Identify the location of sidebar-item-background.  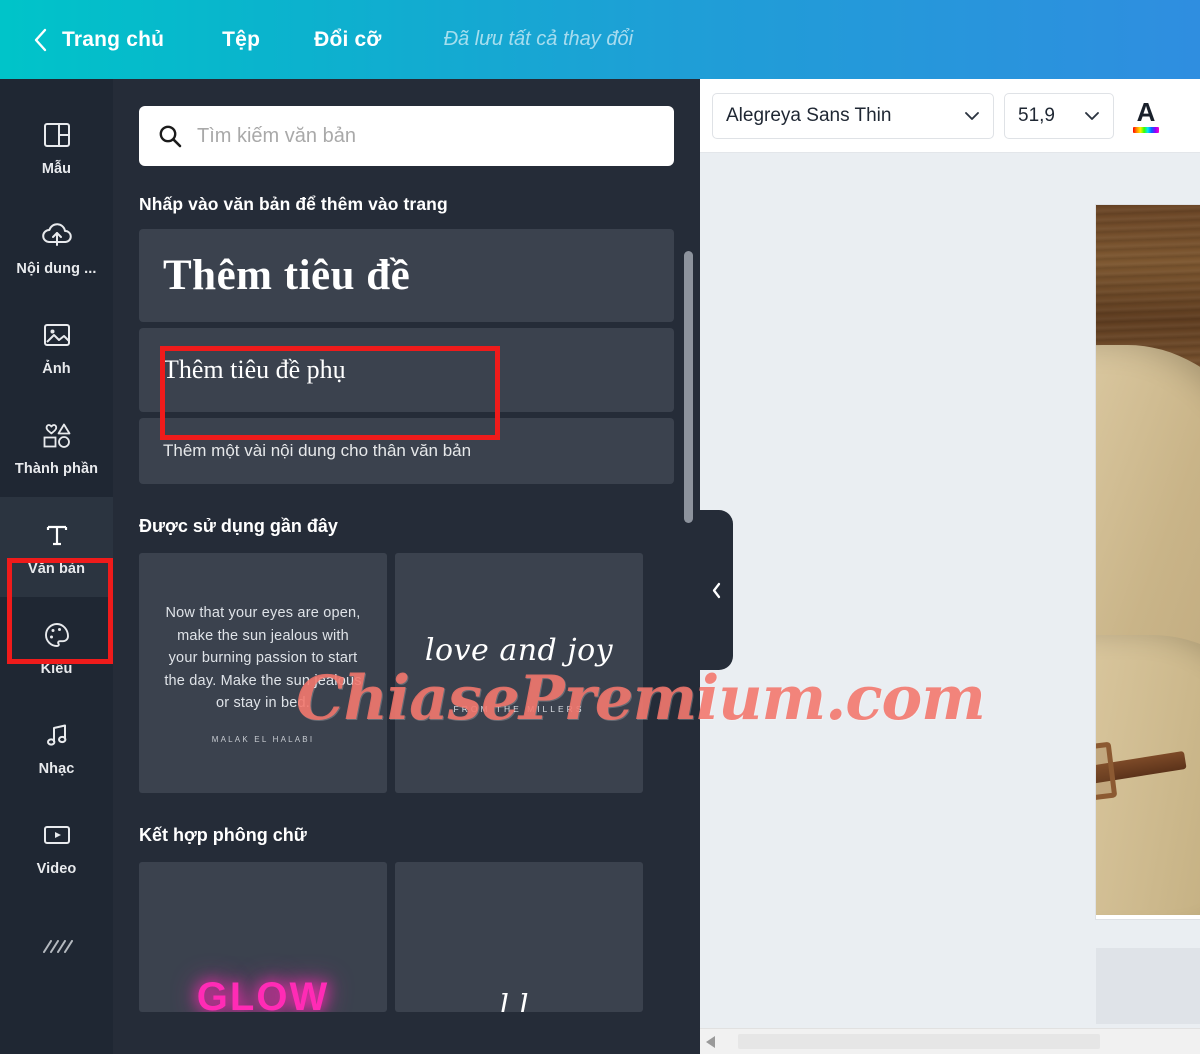
(56, 947).